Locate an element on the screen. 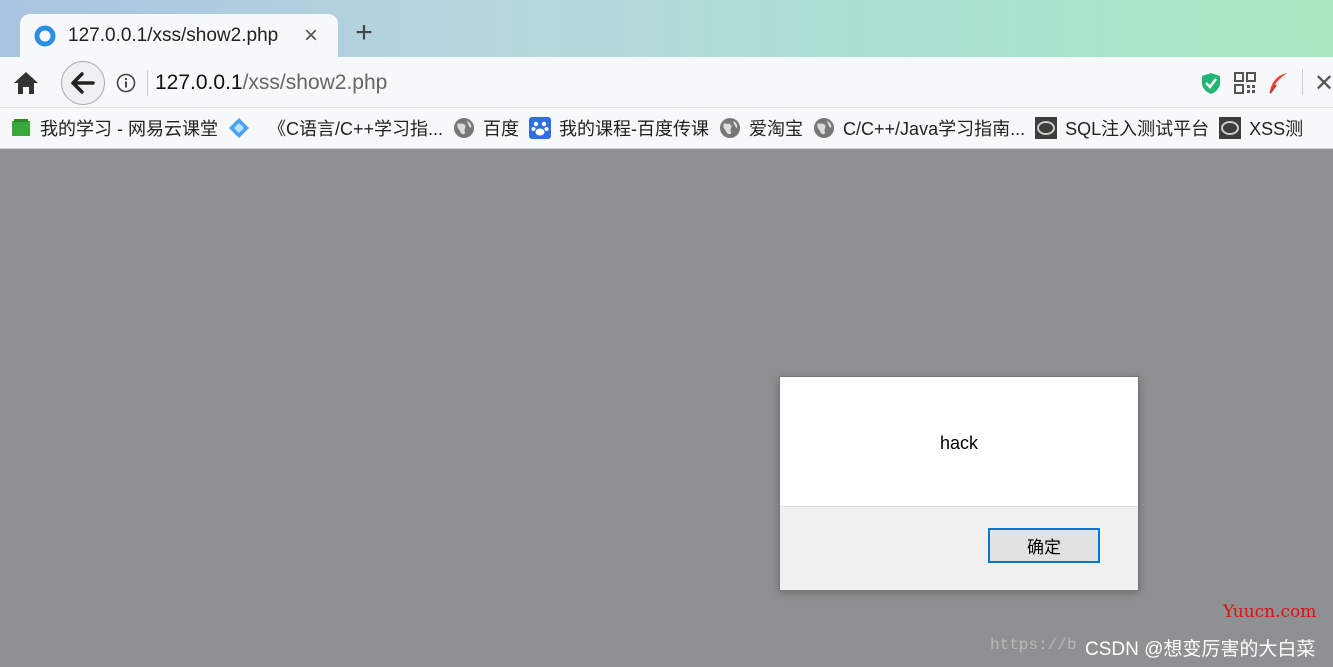 The image size is (1333, 667). bookmark-item: 我的课程-百度传课 is located at coordinates (619, 128).